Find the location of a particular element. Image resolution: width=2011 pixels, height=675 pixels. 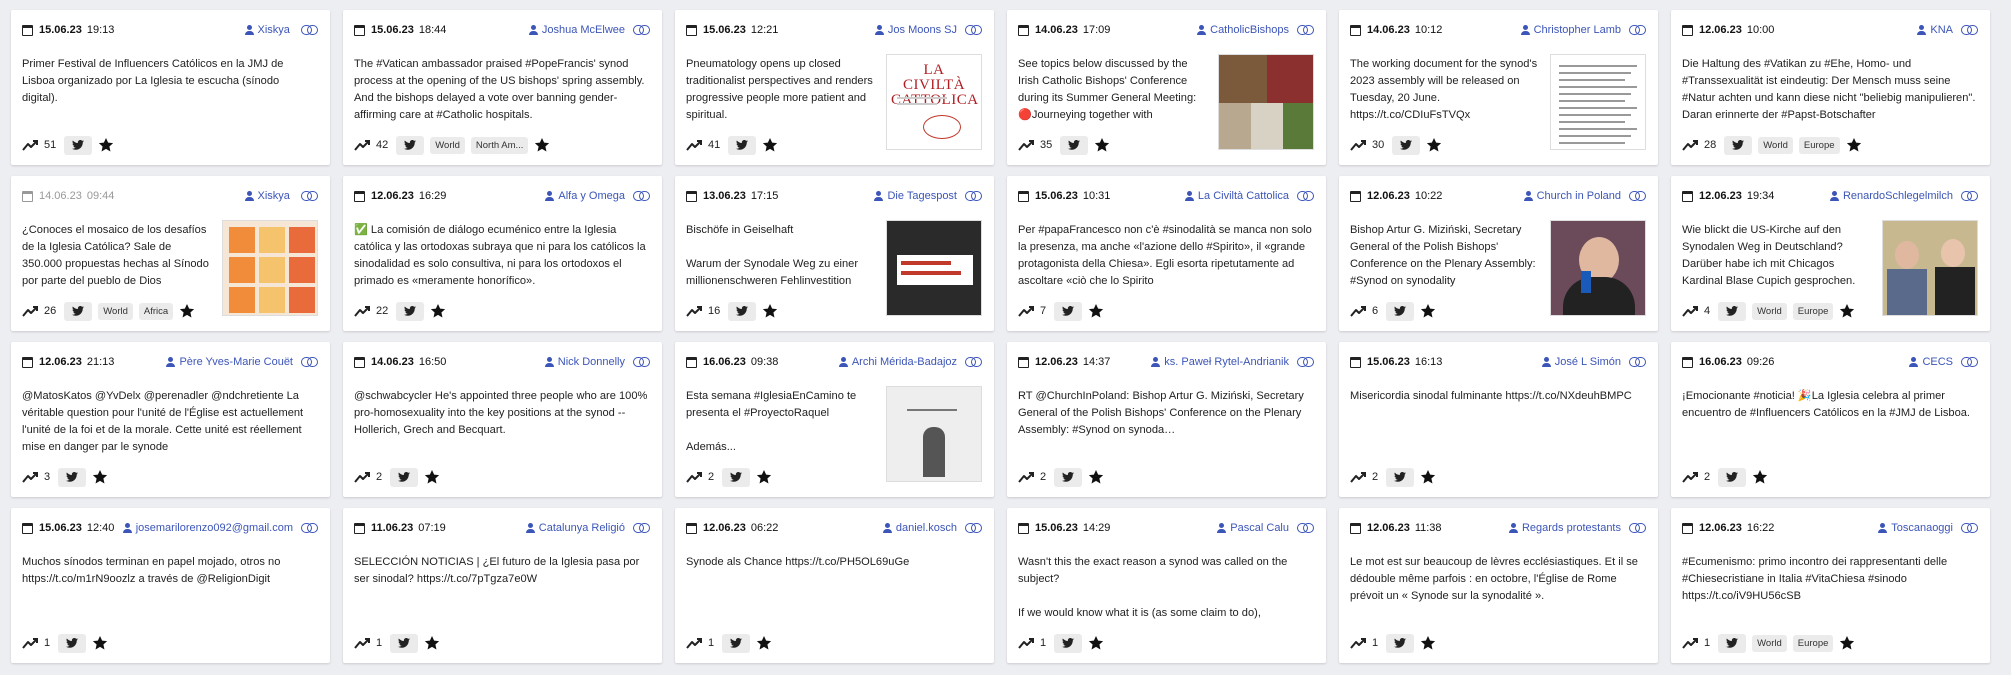

author-name: CECS is located at coordinates (1937, 362).